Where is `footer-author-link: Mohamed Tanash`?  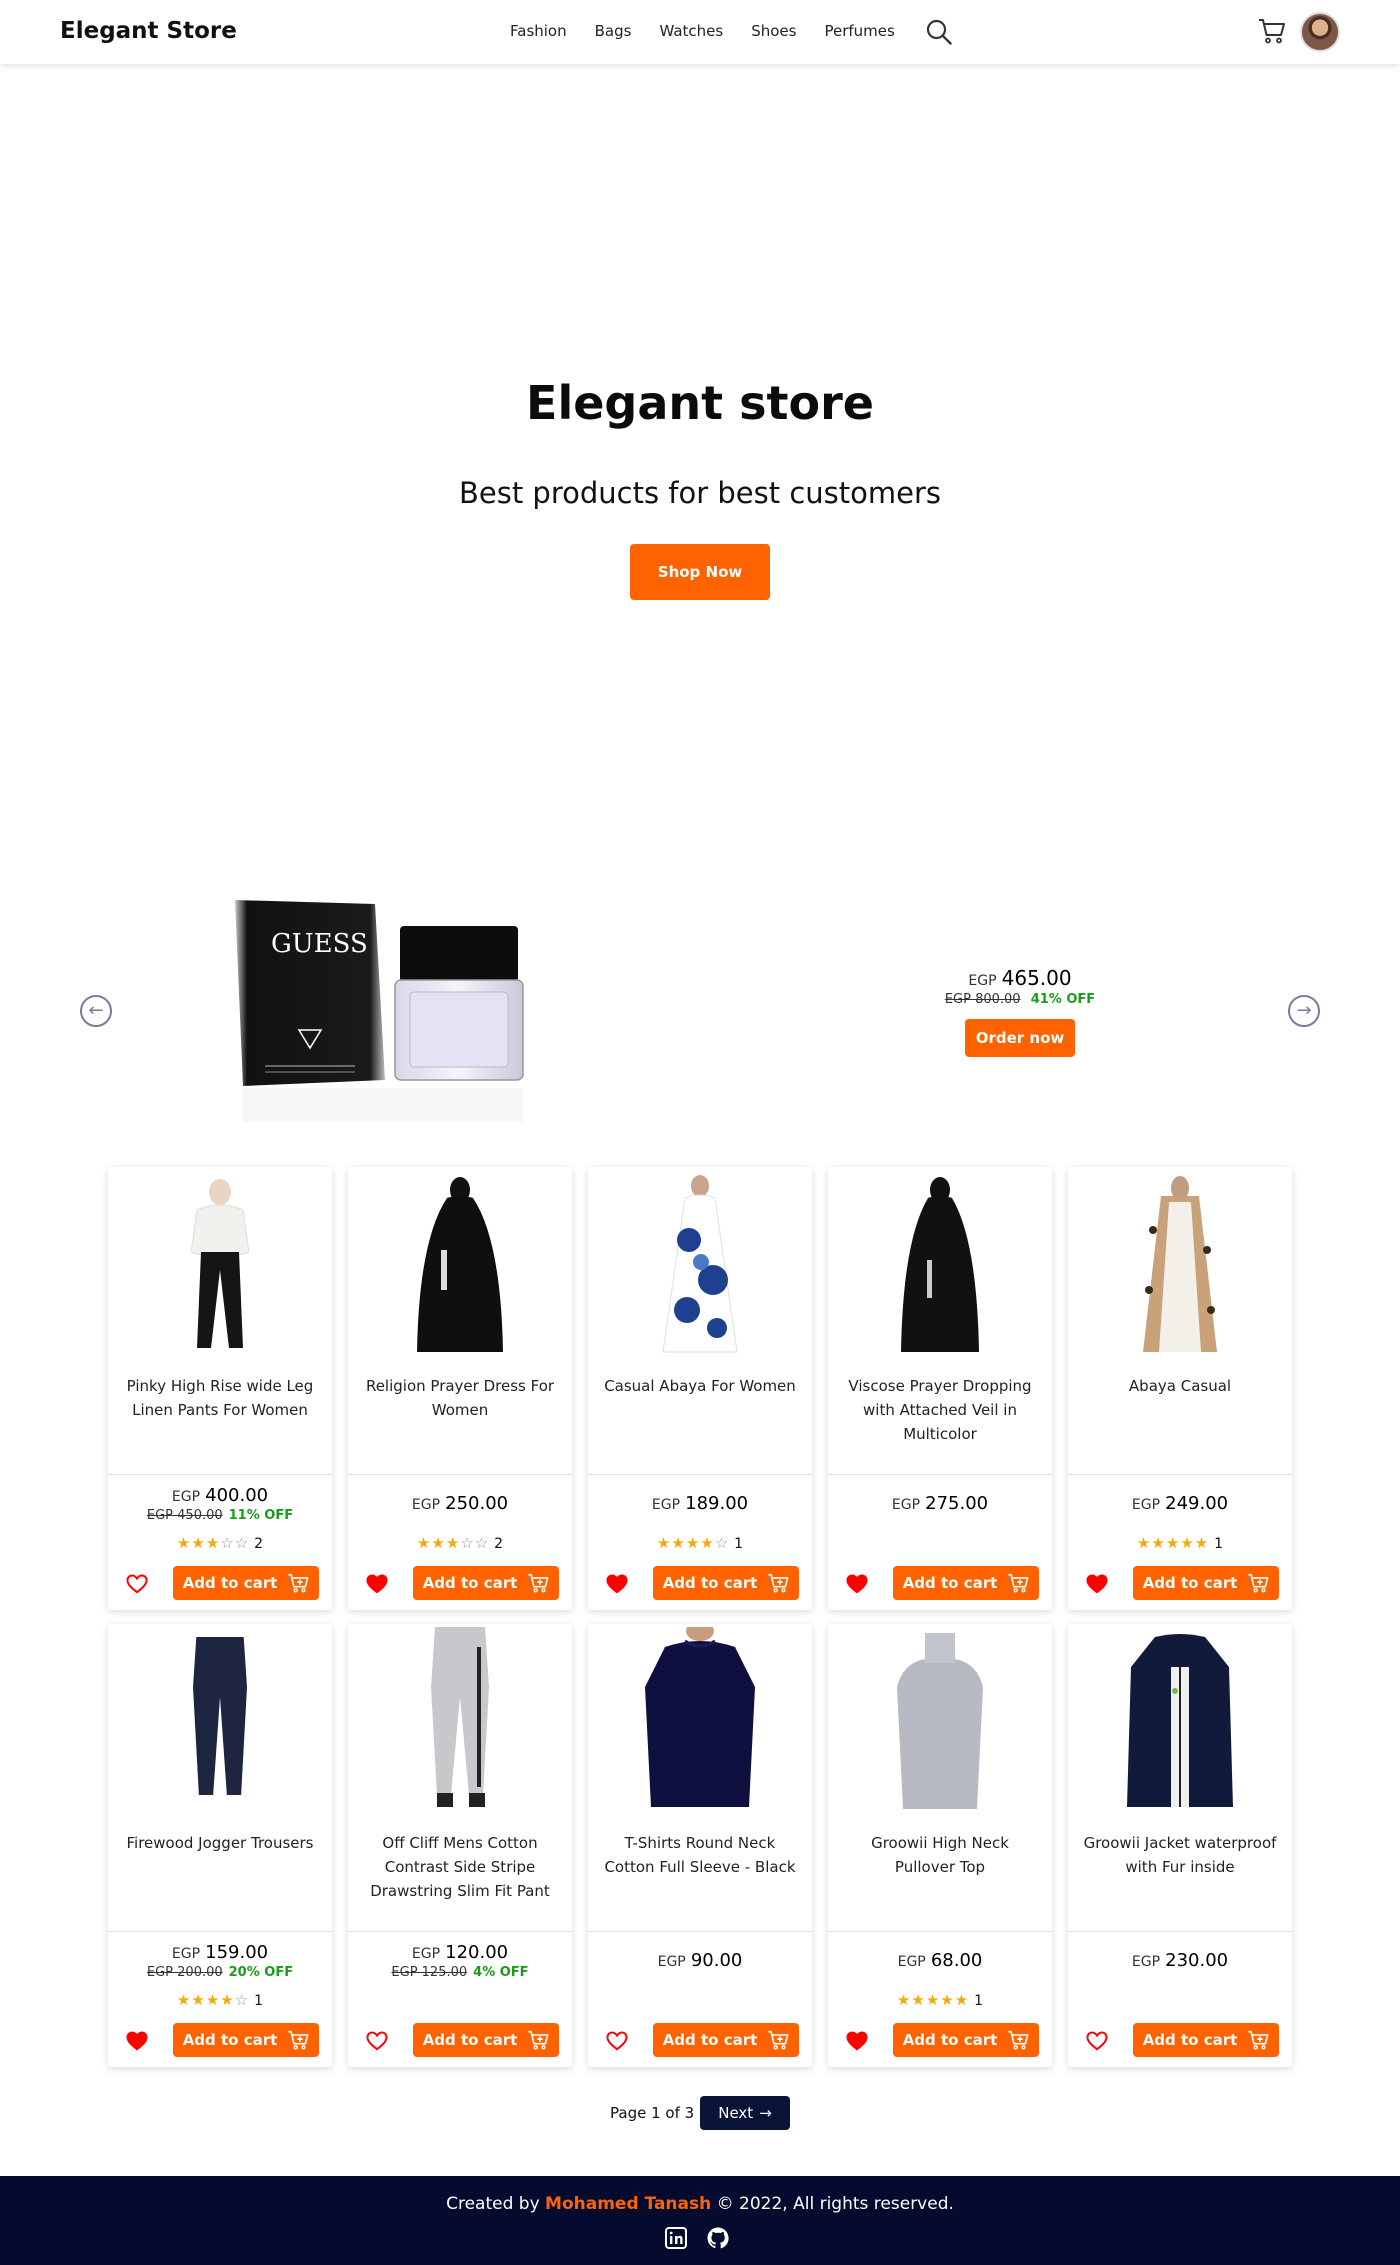
footer-author-link: Mohamed Tanash is located at coordinates (628, 2204).